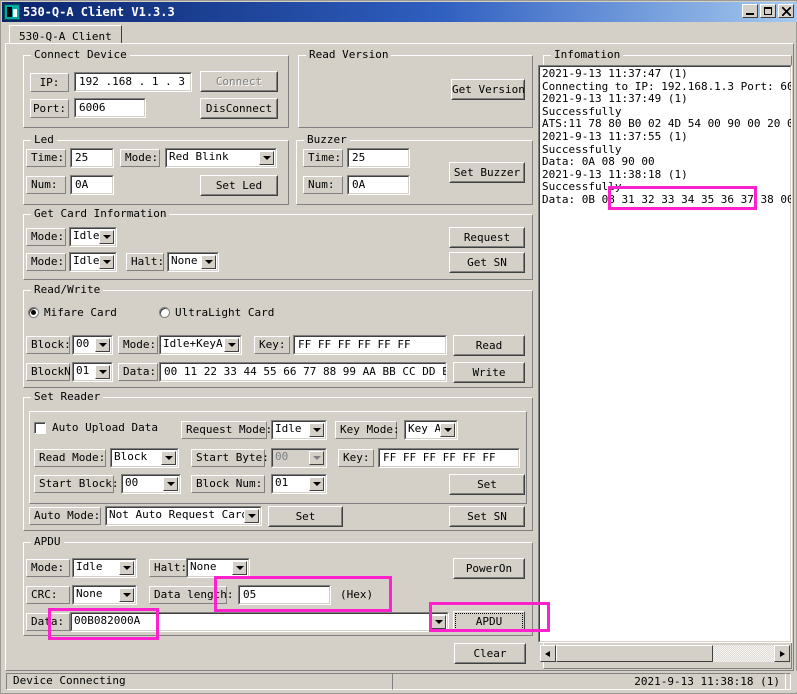 The image size is (797, 694). Describe the element at coordinates (145, 262) in the screenshot. I see `card-halt-label: Halt:` at that location.